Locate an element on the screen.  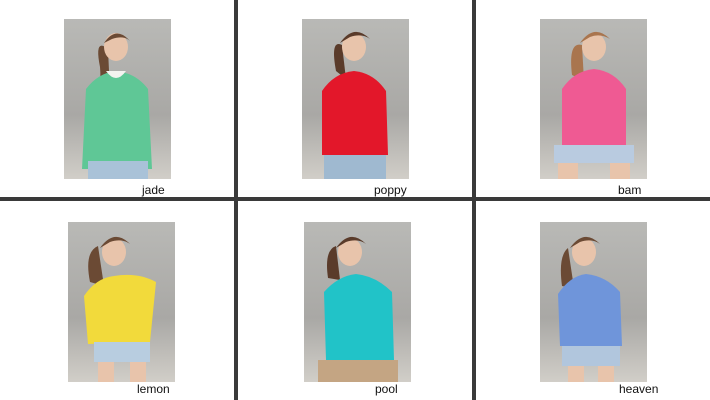
product-name-label: pool is located at coordinates (386, 389).